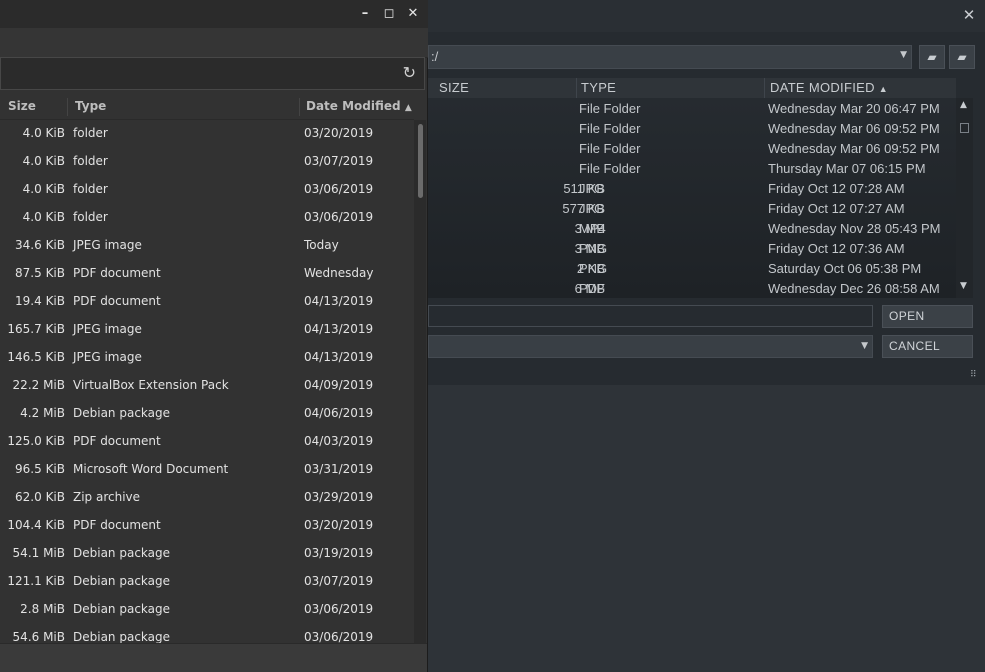 This screenshot has width=985, height=672. What do you see at coordinates (883, 89) in the screenshot?
I see `sort-ascending-icon: ▲` at bounding box center [883, 89].